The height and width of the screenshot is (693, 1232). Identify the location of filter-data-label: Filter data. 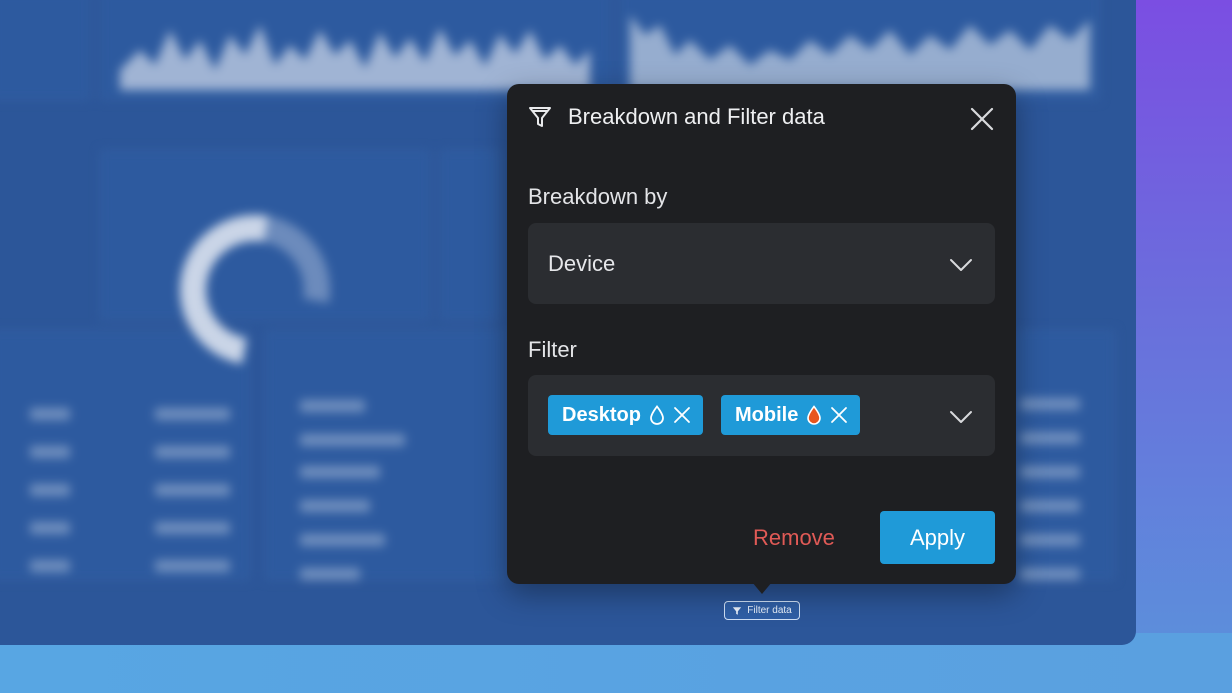
(769, 610).